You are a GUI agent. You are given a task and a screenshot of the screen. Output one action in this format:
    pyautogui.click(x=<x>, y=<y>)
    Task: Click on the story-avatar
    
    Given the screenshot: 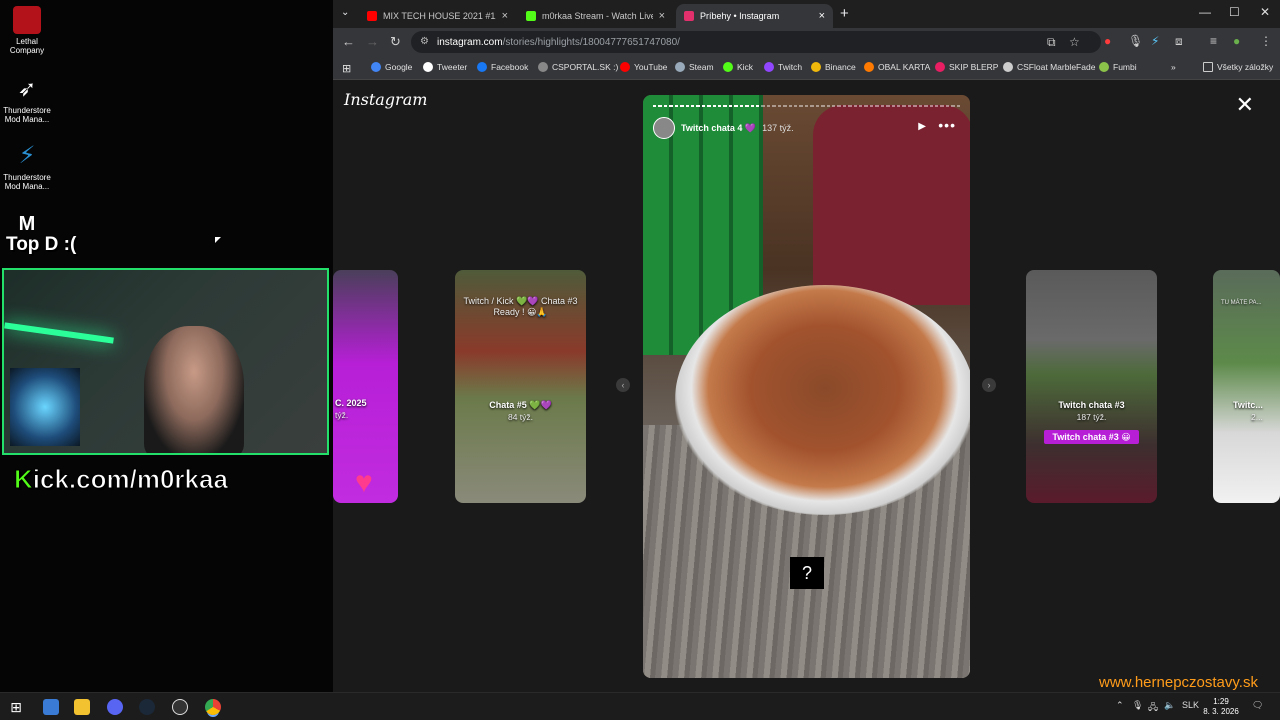 What is the action you would take?
    pyautogui.click(x=664, y=128)
    